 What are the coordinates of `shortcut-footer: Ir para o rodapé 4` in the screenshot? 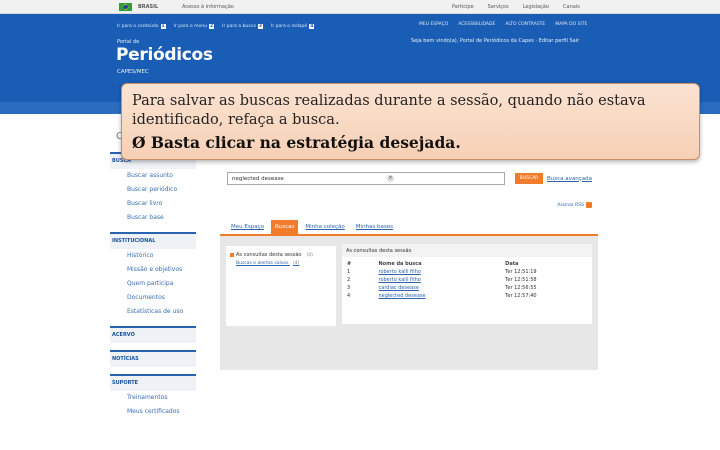 It's located at (293, 26).